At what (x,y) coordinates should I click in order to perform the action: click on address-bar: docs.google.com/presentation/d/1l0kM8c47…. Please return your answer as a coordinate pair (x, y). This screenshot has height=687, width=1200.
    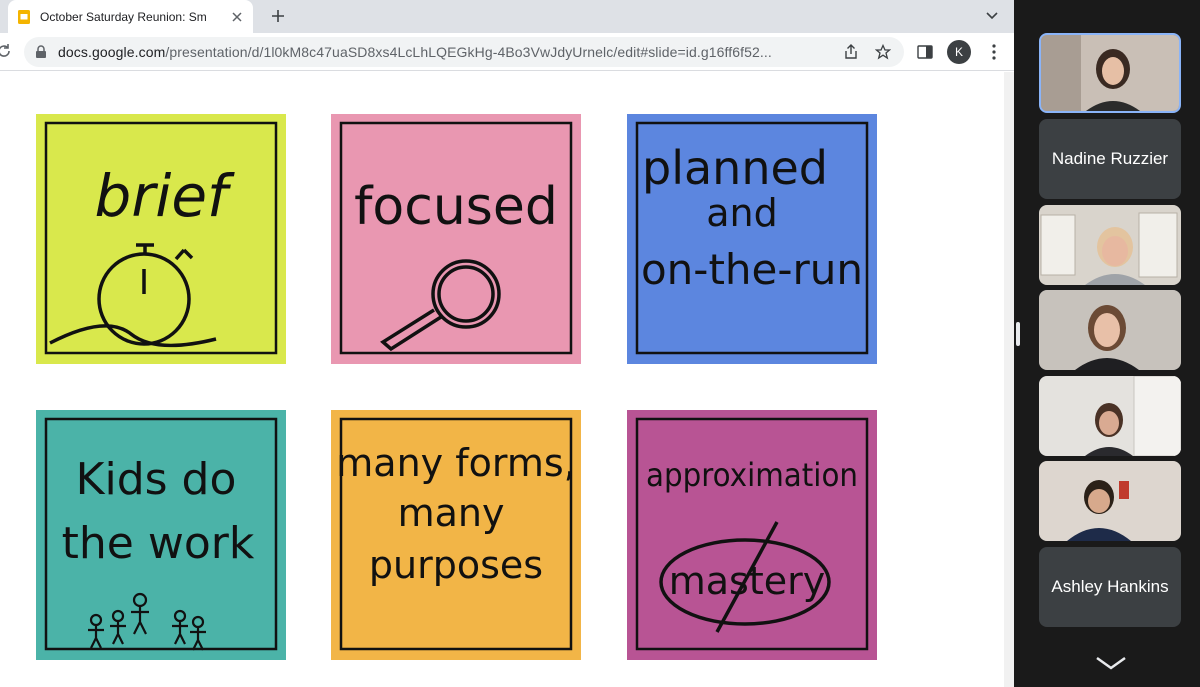
    Looking at the image, I should click on (464, 52).